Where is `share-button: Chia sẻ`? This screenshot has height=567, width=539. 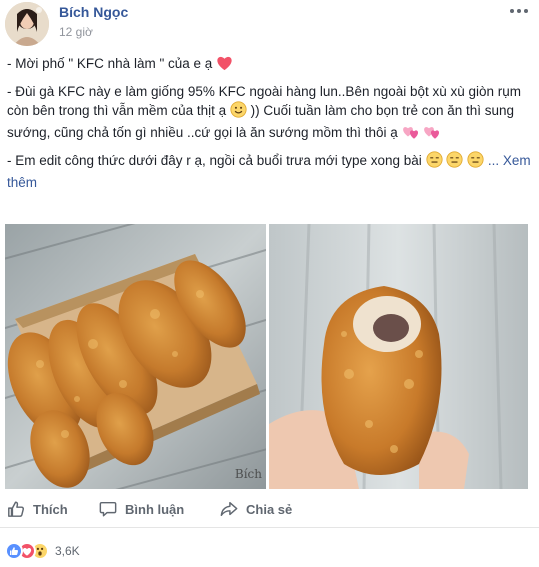
share-button: Chia sẻ is located at coordinates (255, 509).